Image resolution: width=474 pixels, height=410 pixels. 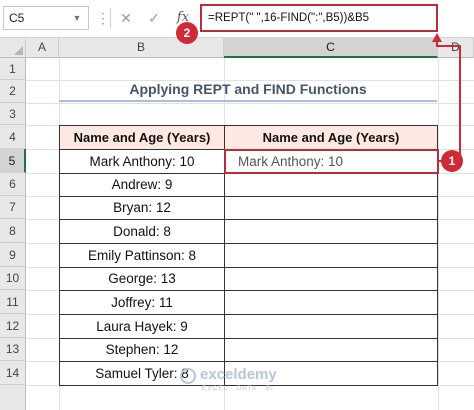 I want to click on annotation-badge-1: 1, so click(x=452, y=161).